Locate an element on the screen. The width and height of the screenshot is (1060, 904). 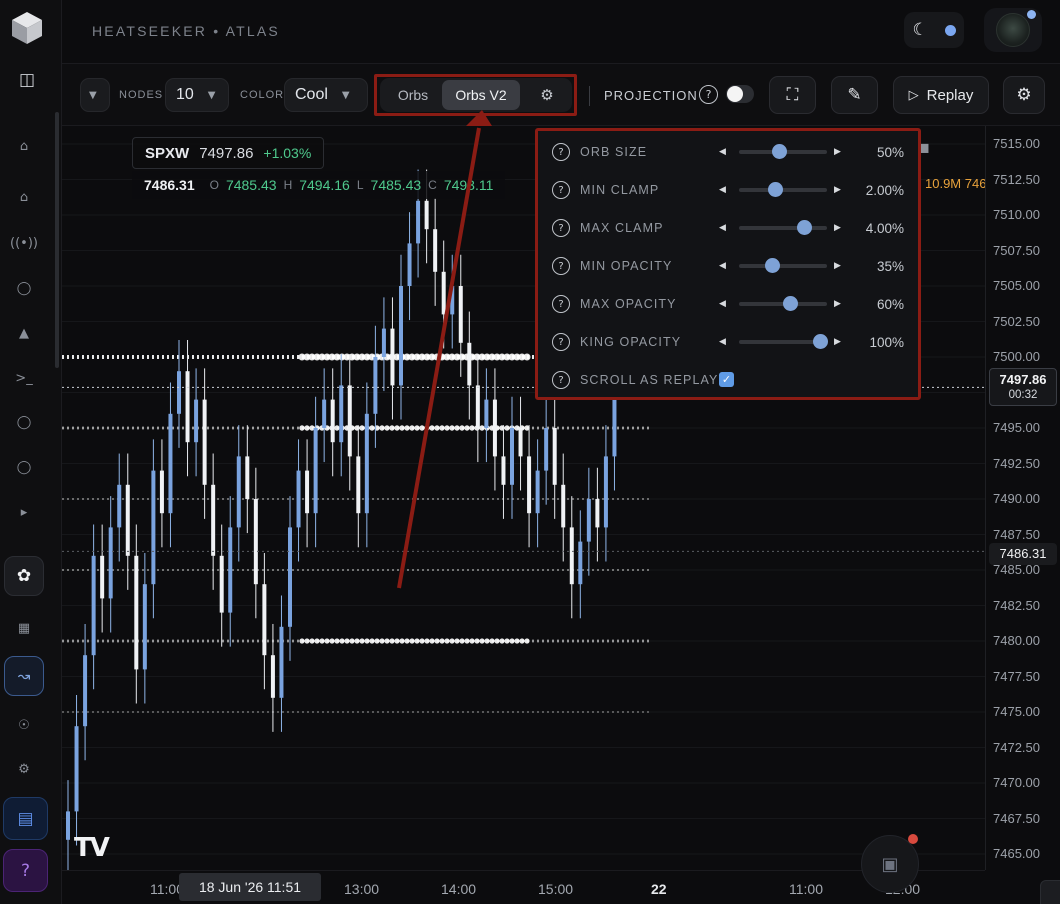
toggle-sidebar-icon: ◫ is located at coordinates (27, 80).